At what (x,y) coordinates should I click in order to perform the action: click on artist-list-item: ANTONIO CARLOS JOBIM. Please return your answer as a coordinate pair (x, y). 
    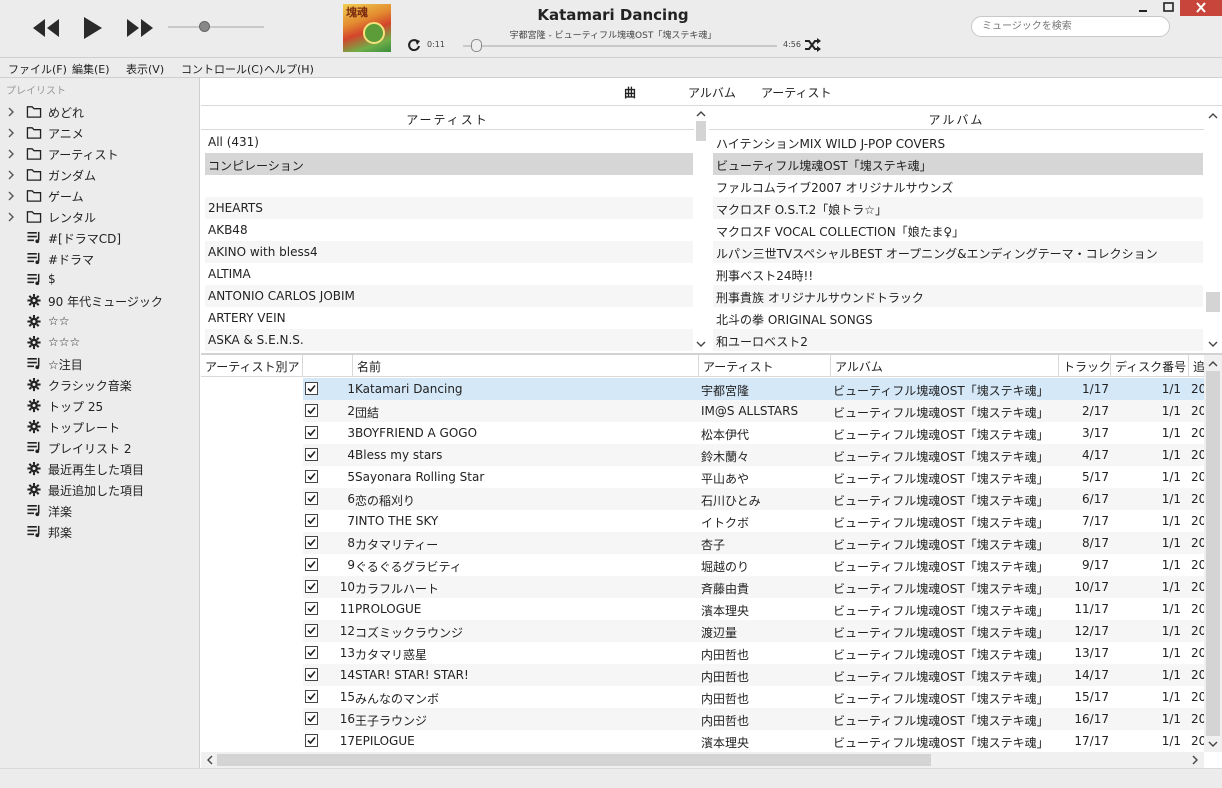
    Looking at the image, I should click on (449, 296).